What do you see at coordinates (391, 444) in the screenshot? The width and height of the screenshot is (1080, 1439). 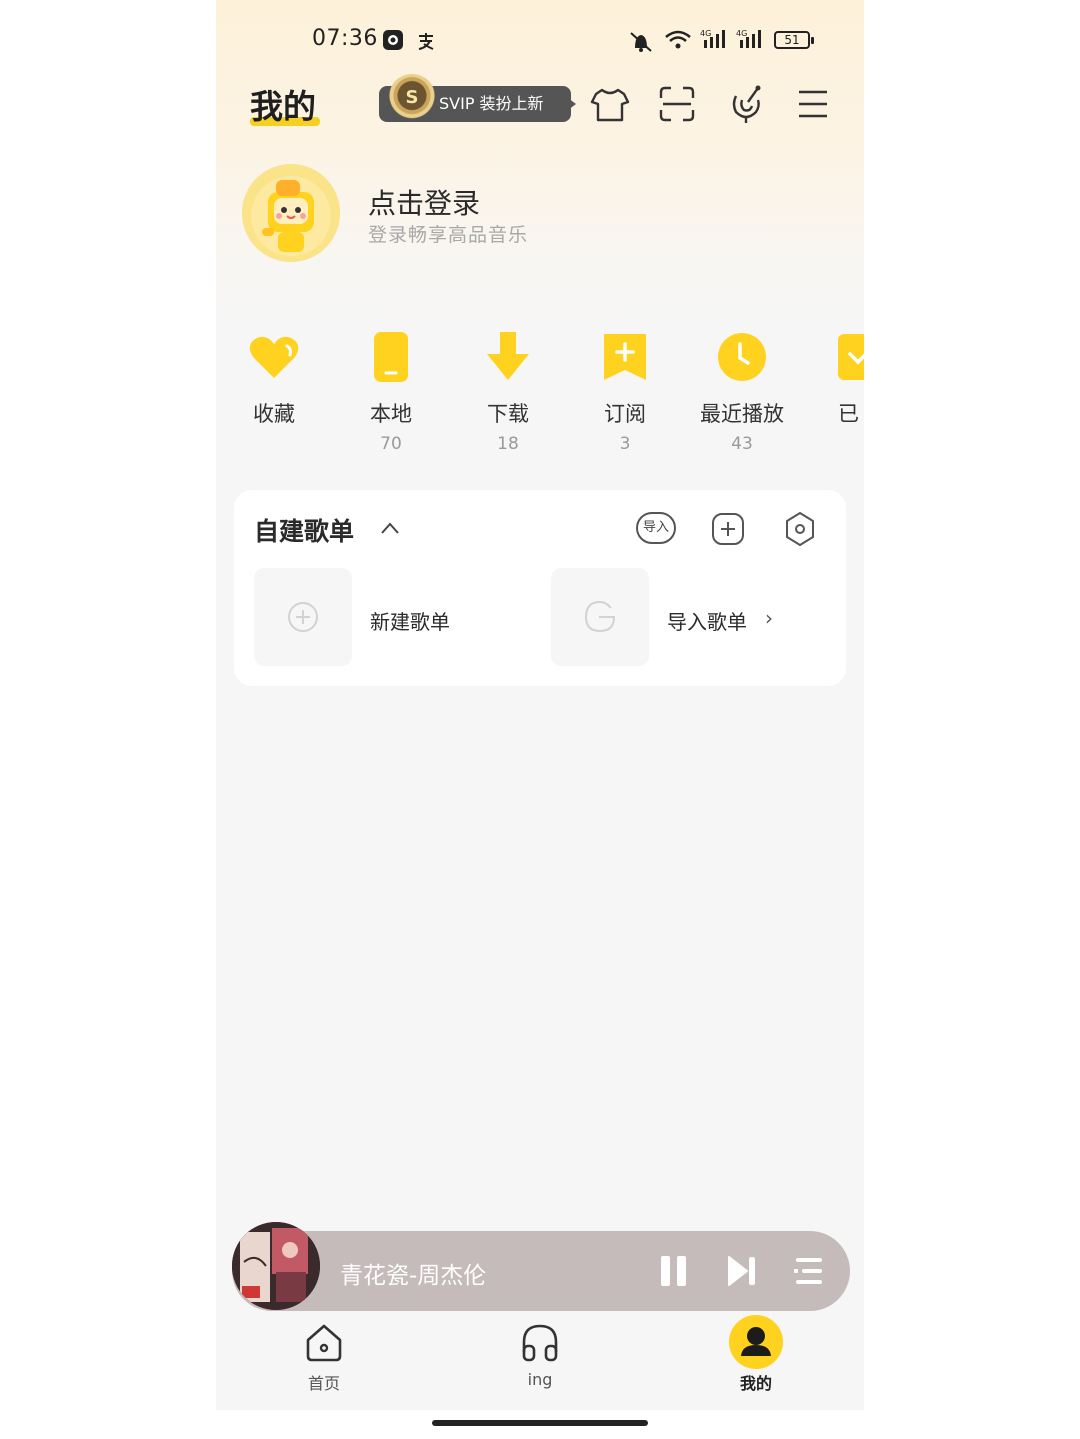 I see `quick-local-count: 70` at bounding box center [391, 444].